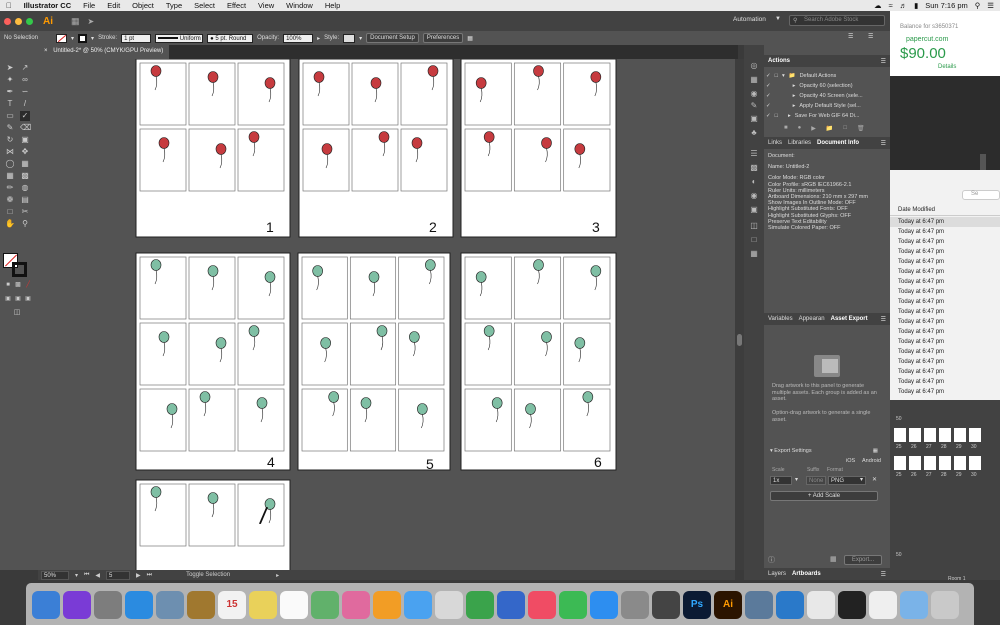 The image size is (1000, 625). What do you see at coordinates (97, 575) in the screenshot?
I see `prev-artboard-icon: ◀` at bounding box center [97, 575].